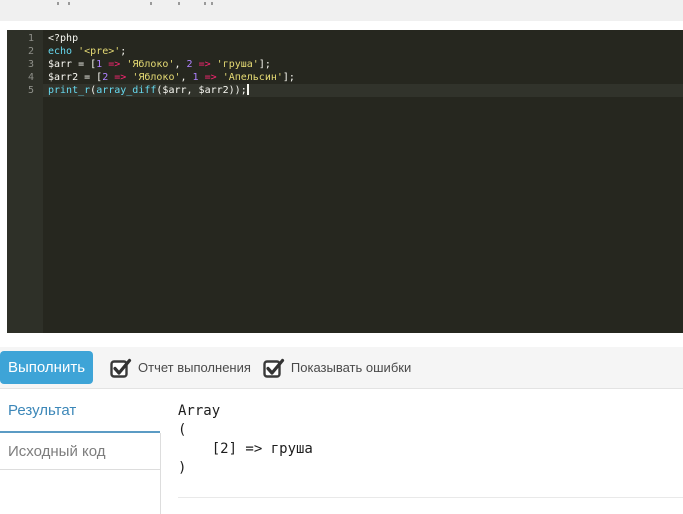 The image size is (683, 514). I want to click on tab-result: Результат, so click(80, 411).